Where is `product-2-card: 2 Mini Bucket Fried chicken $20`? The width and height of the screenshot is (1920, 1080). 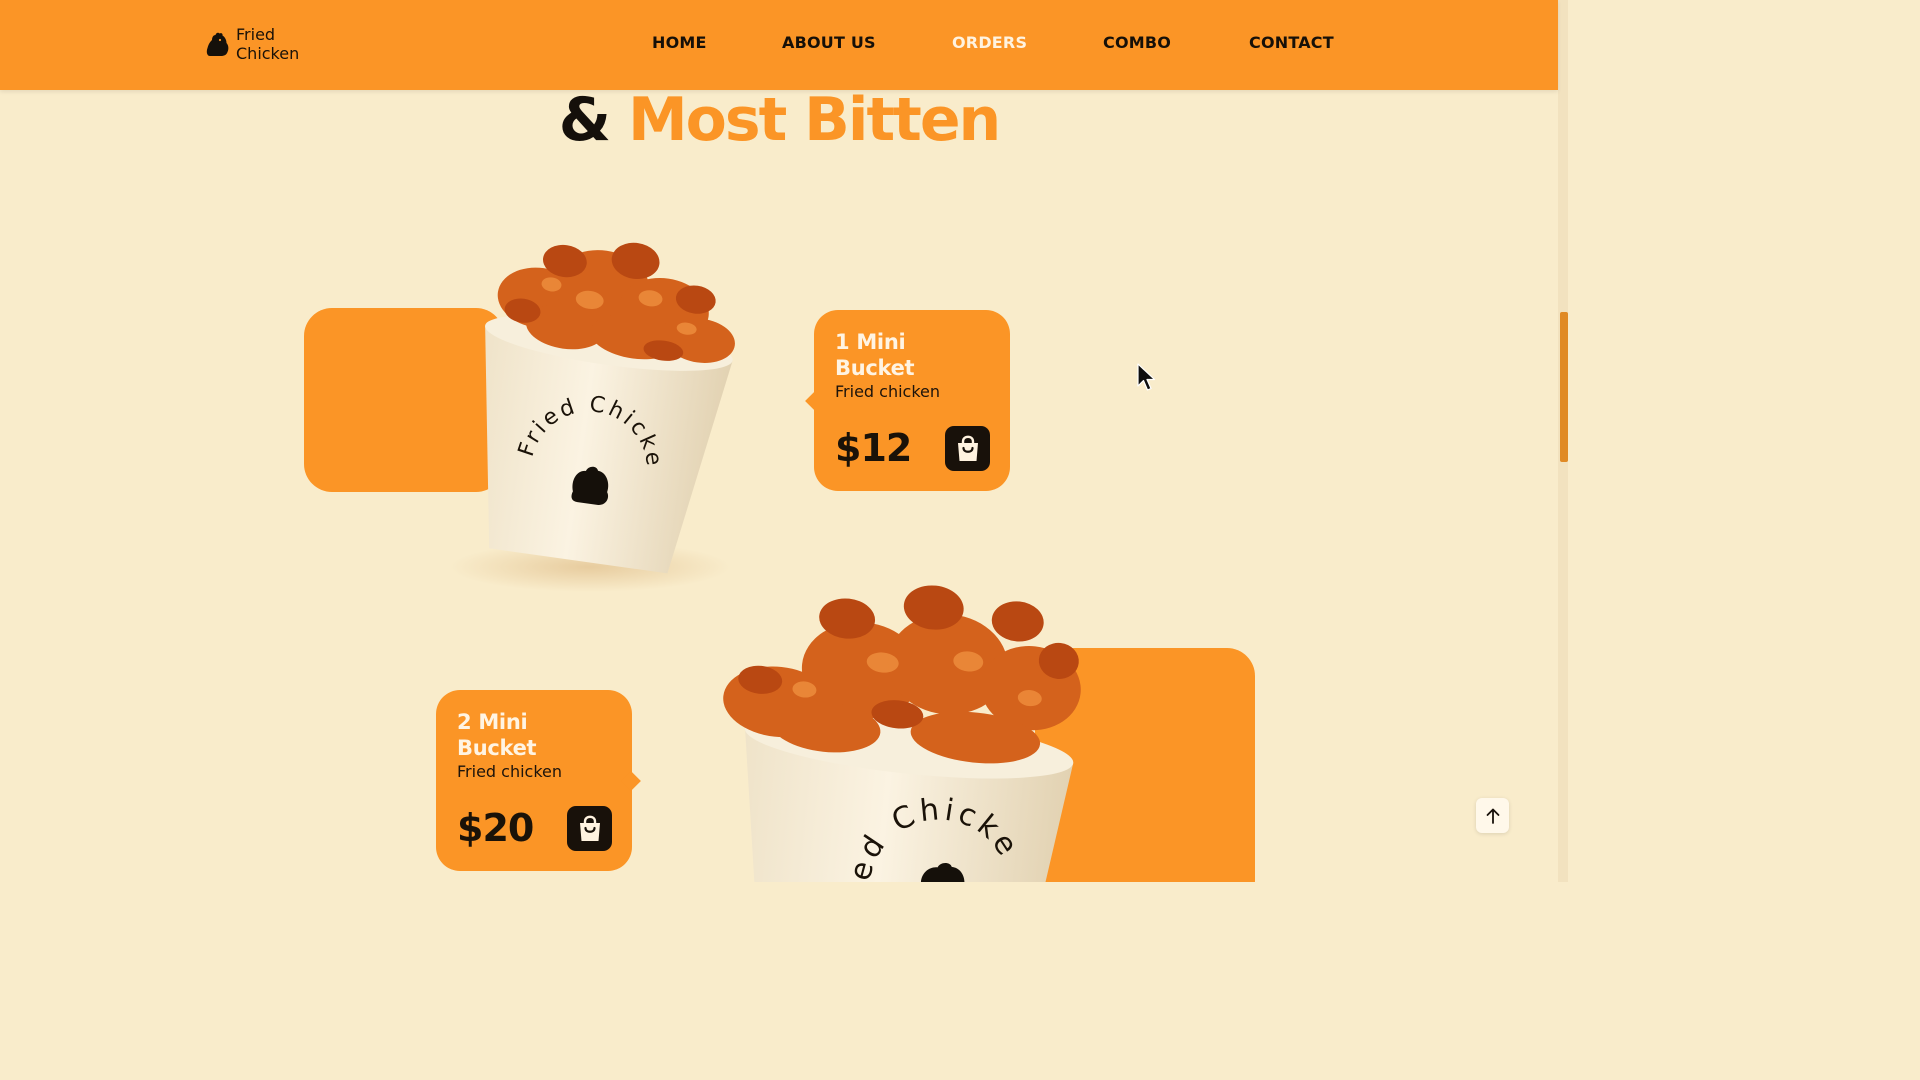 product-2-card: 2 Mini Bucket Fried chicken $20 is located at coordinates (534, 780).